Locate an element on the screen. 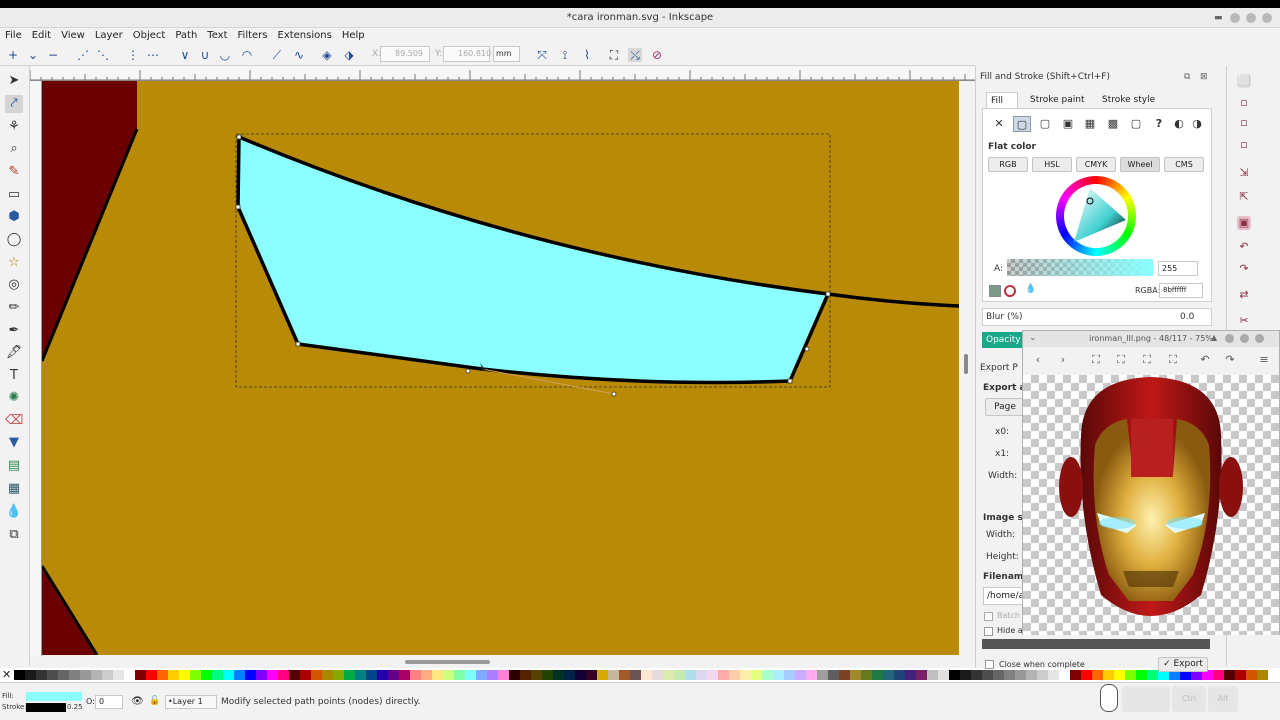 This screenshot has height=720, width=1280. rotate-left-icon: ↶ is located at coordinates (1205, 360).